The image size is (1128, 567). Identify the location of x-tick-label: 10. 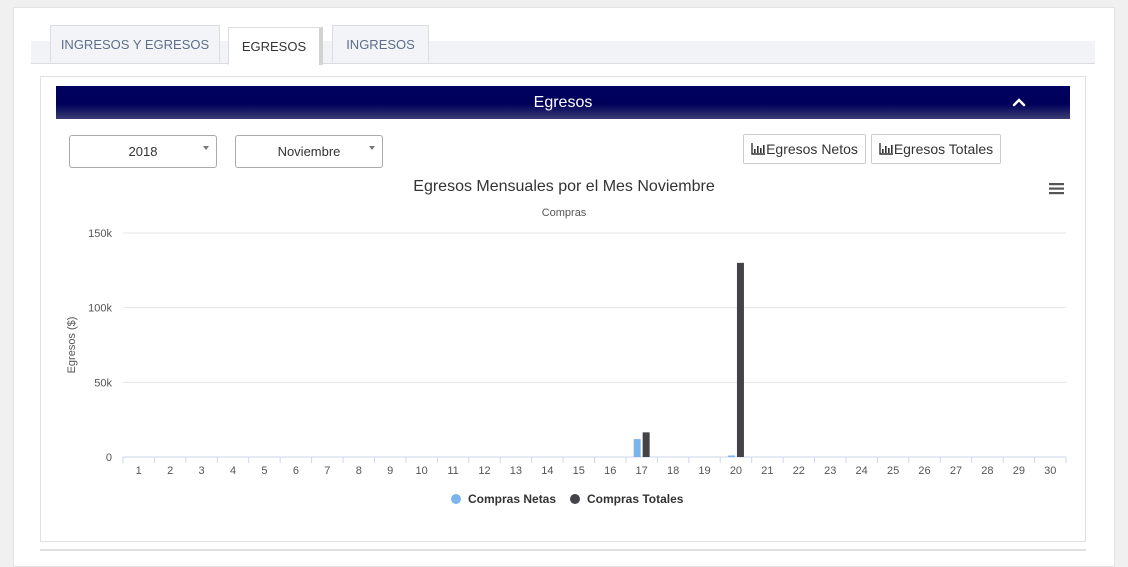
(421, 471).